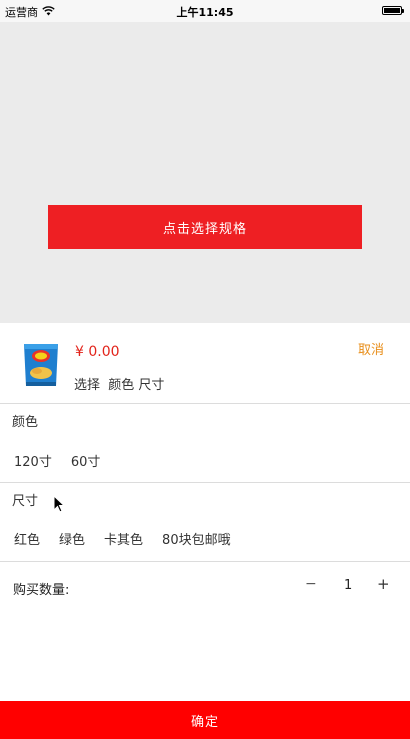 Image resolution: width=410 pixels, height=739 pixels. I want to click on mouse-cursor-icon, so click(59, 503).